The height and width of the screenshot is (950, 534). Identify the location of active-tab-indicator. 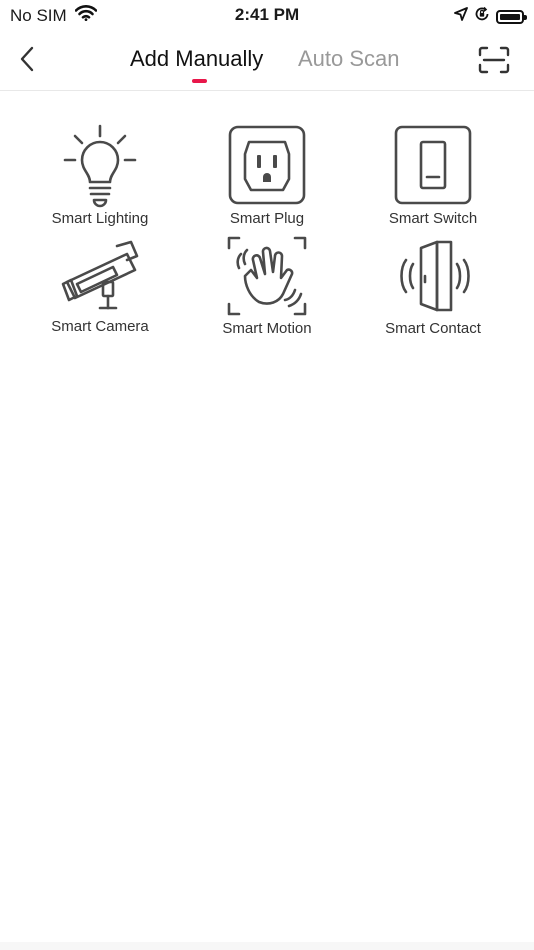
(199, 81).